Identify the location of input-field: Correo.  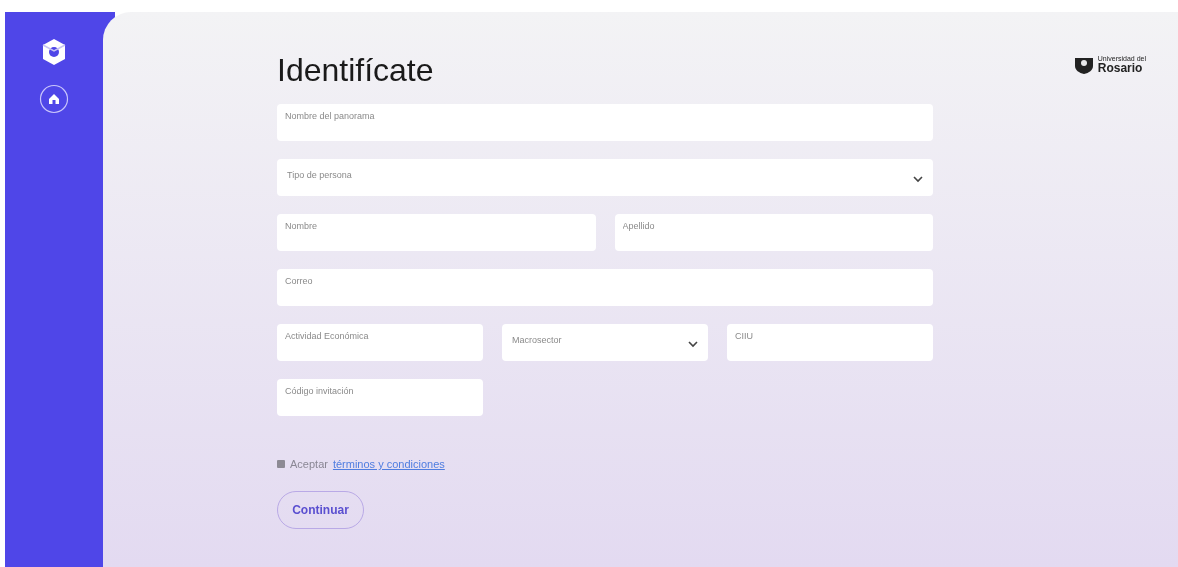
(605, 287).